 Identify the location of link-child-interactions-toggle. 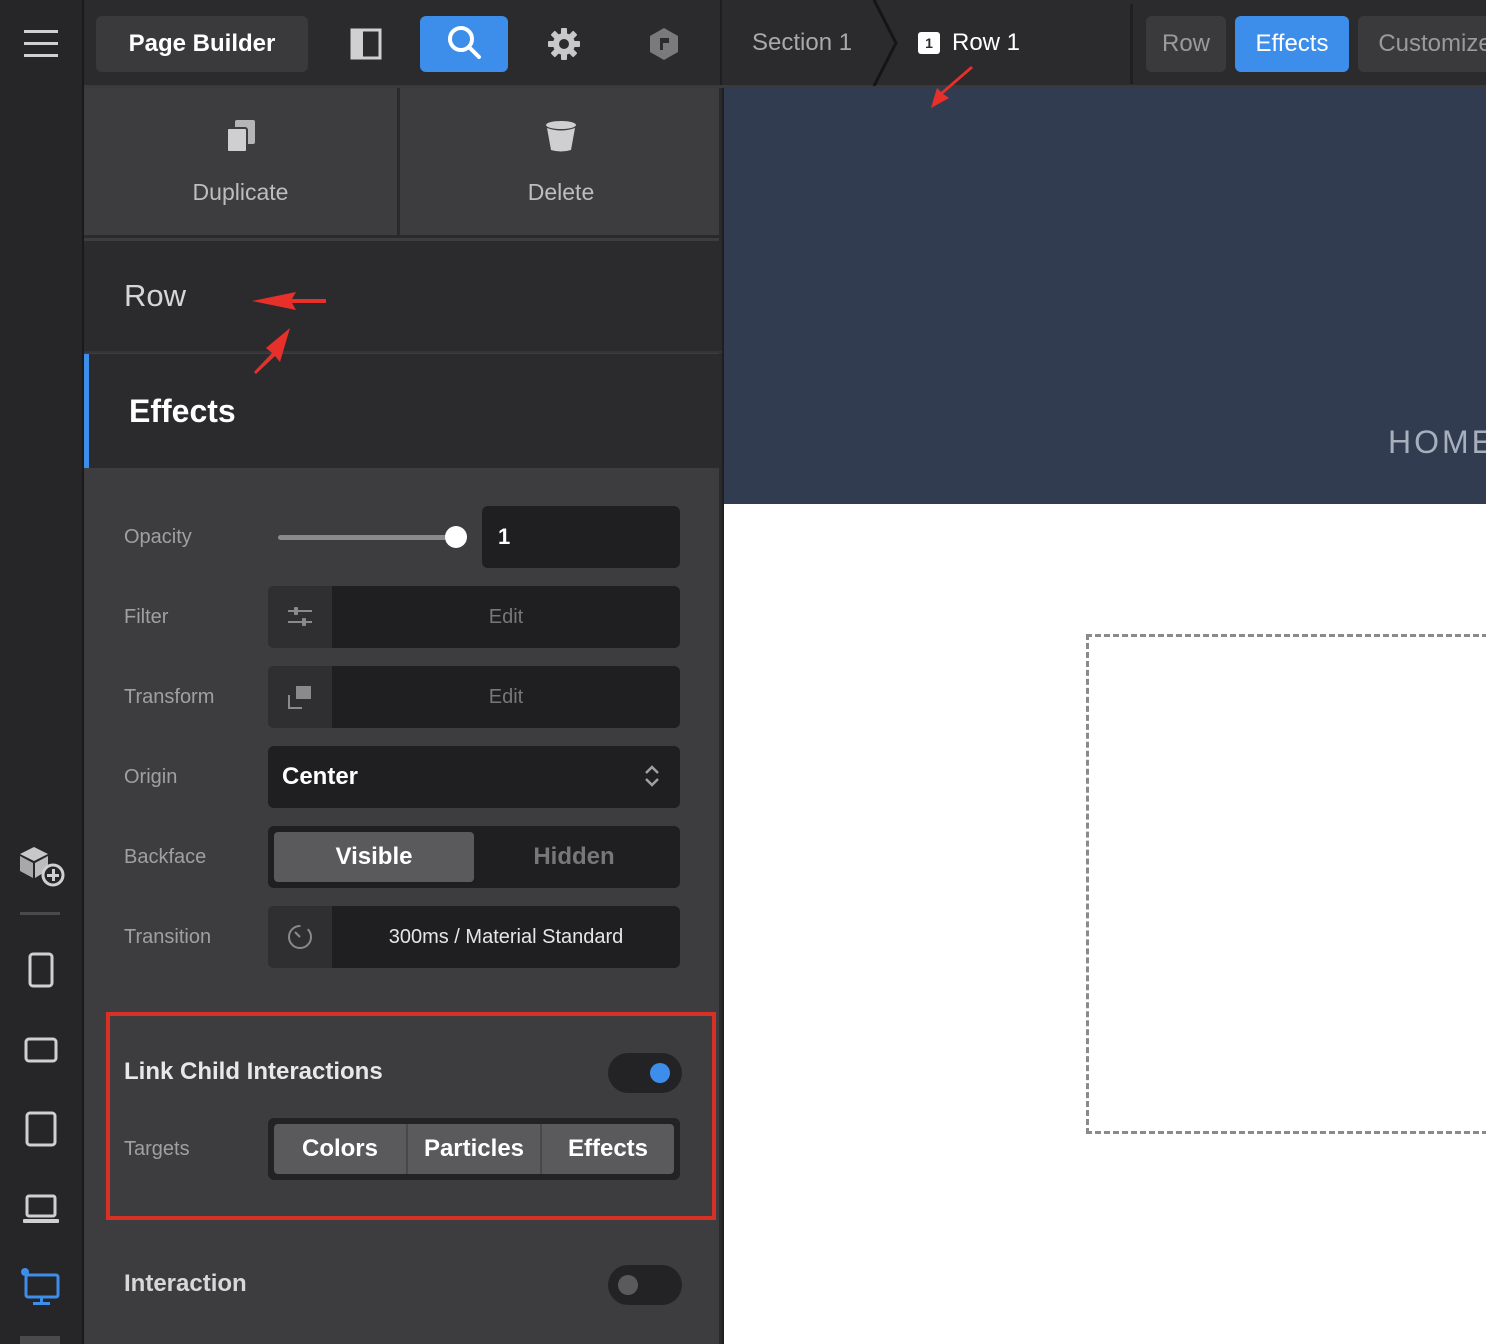
(645, 1073).